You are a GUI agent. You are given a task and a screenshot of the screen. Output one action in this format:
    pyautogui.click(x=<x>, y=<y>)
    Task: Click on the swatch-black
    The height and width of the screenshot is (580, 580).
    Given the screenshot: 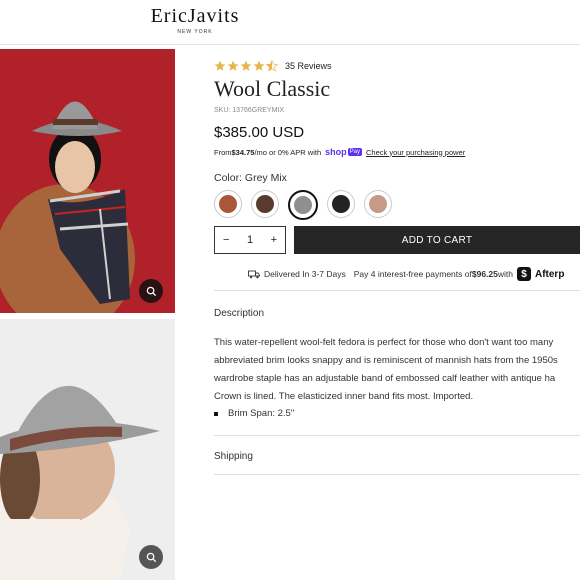 What is the action you would take?
    pyautogui.click(x=341, y=204)
    